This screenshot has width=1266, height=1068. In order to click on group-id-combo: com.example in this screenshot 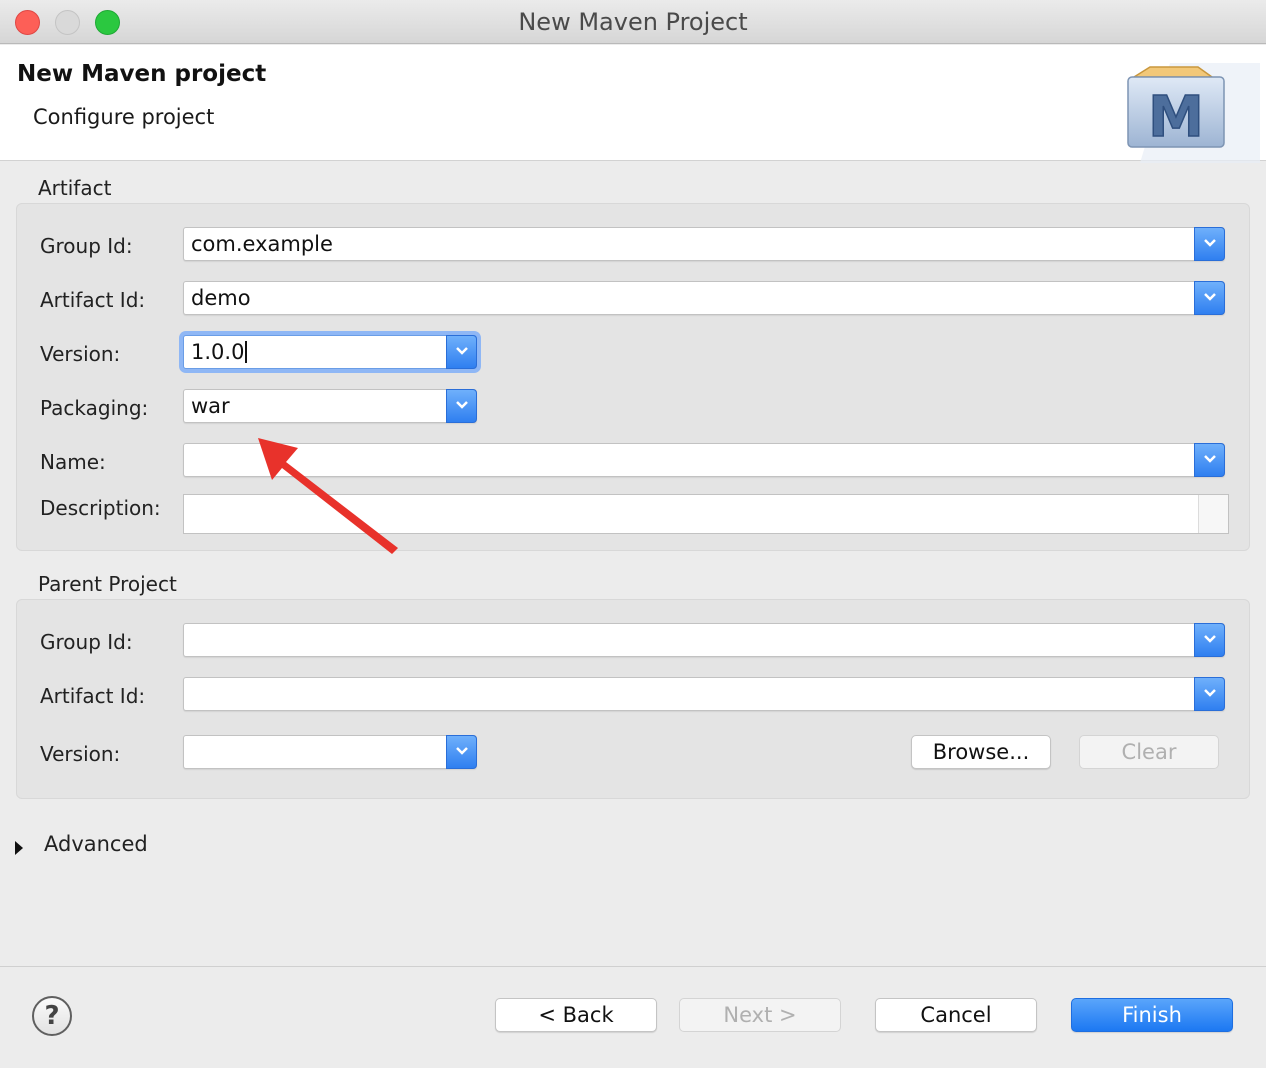, I will do `click(704, 244)`.